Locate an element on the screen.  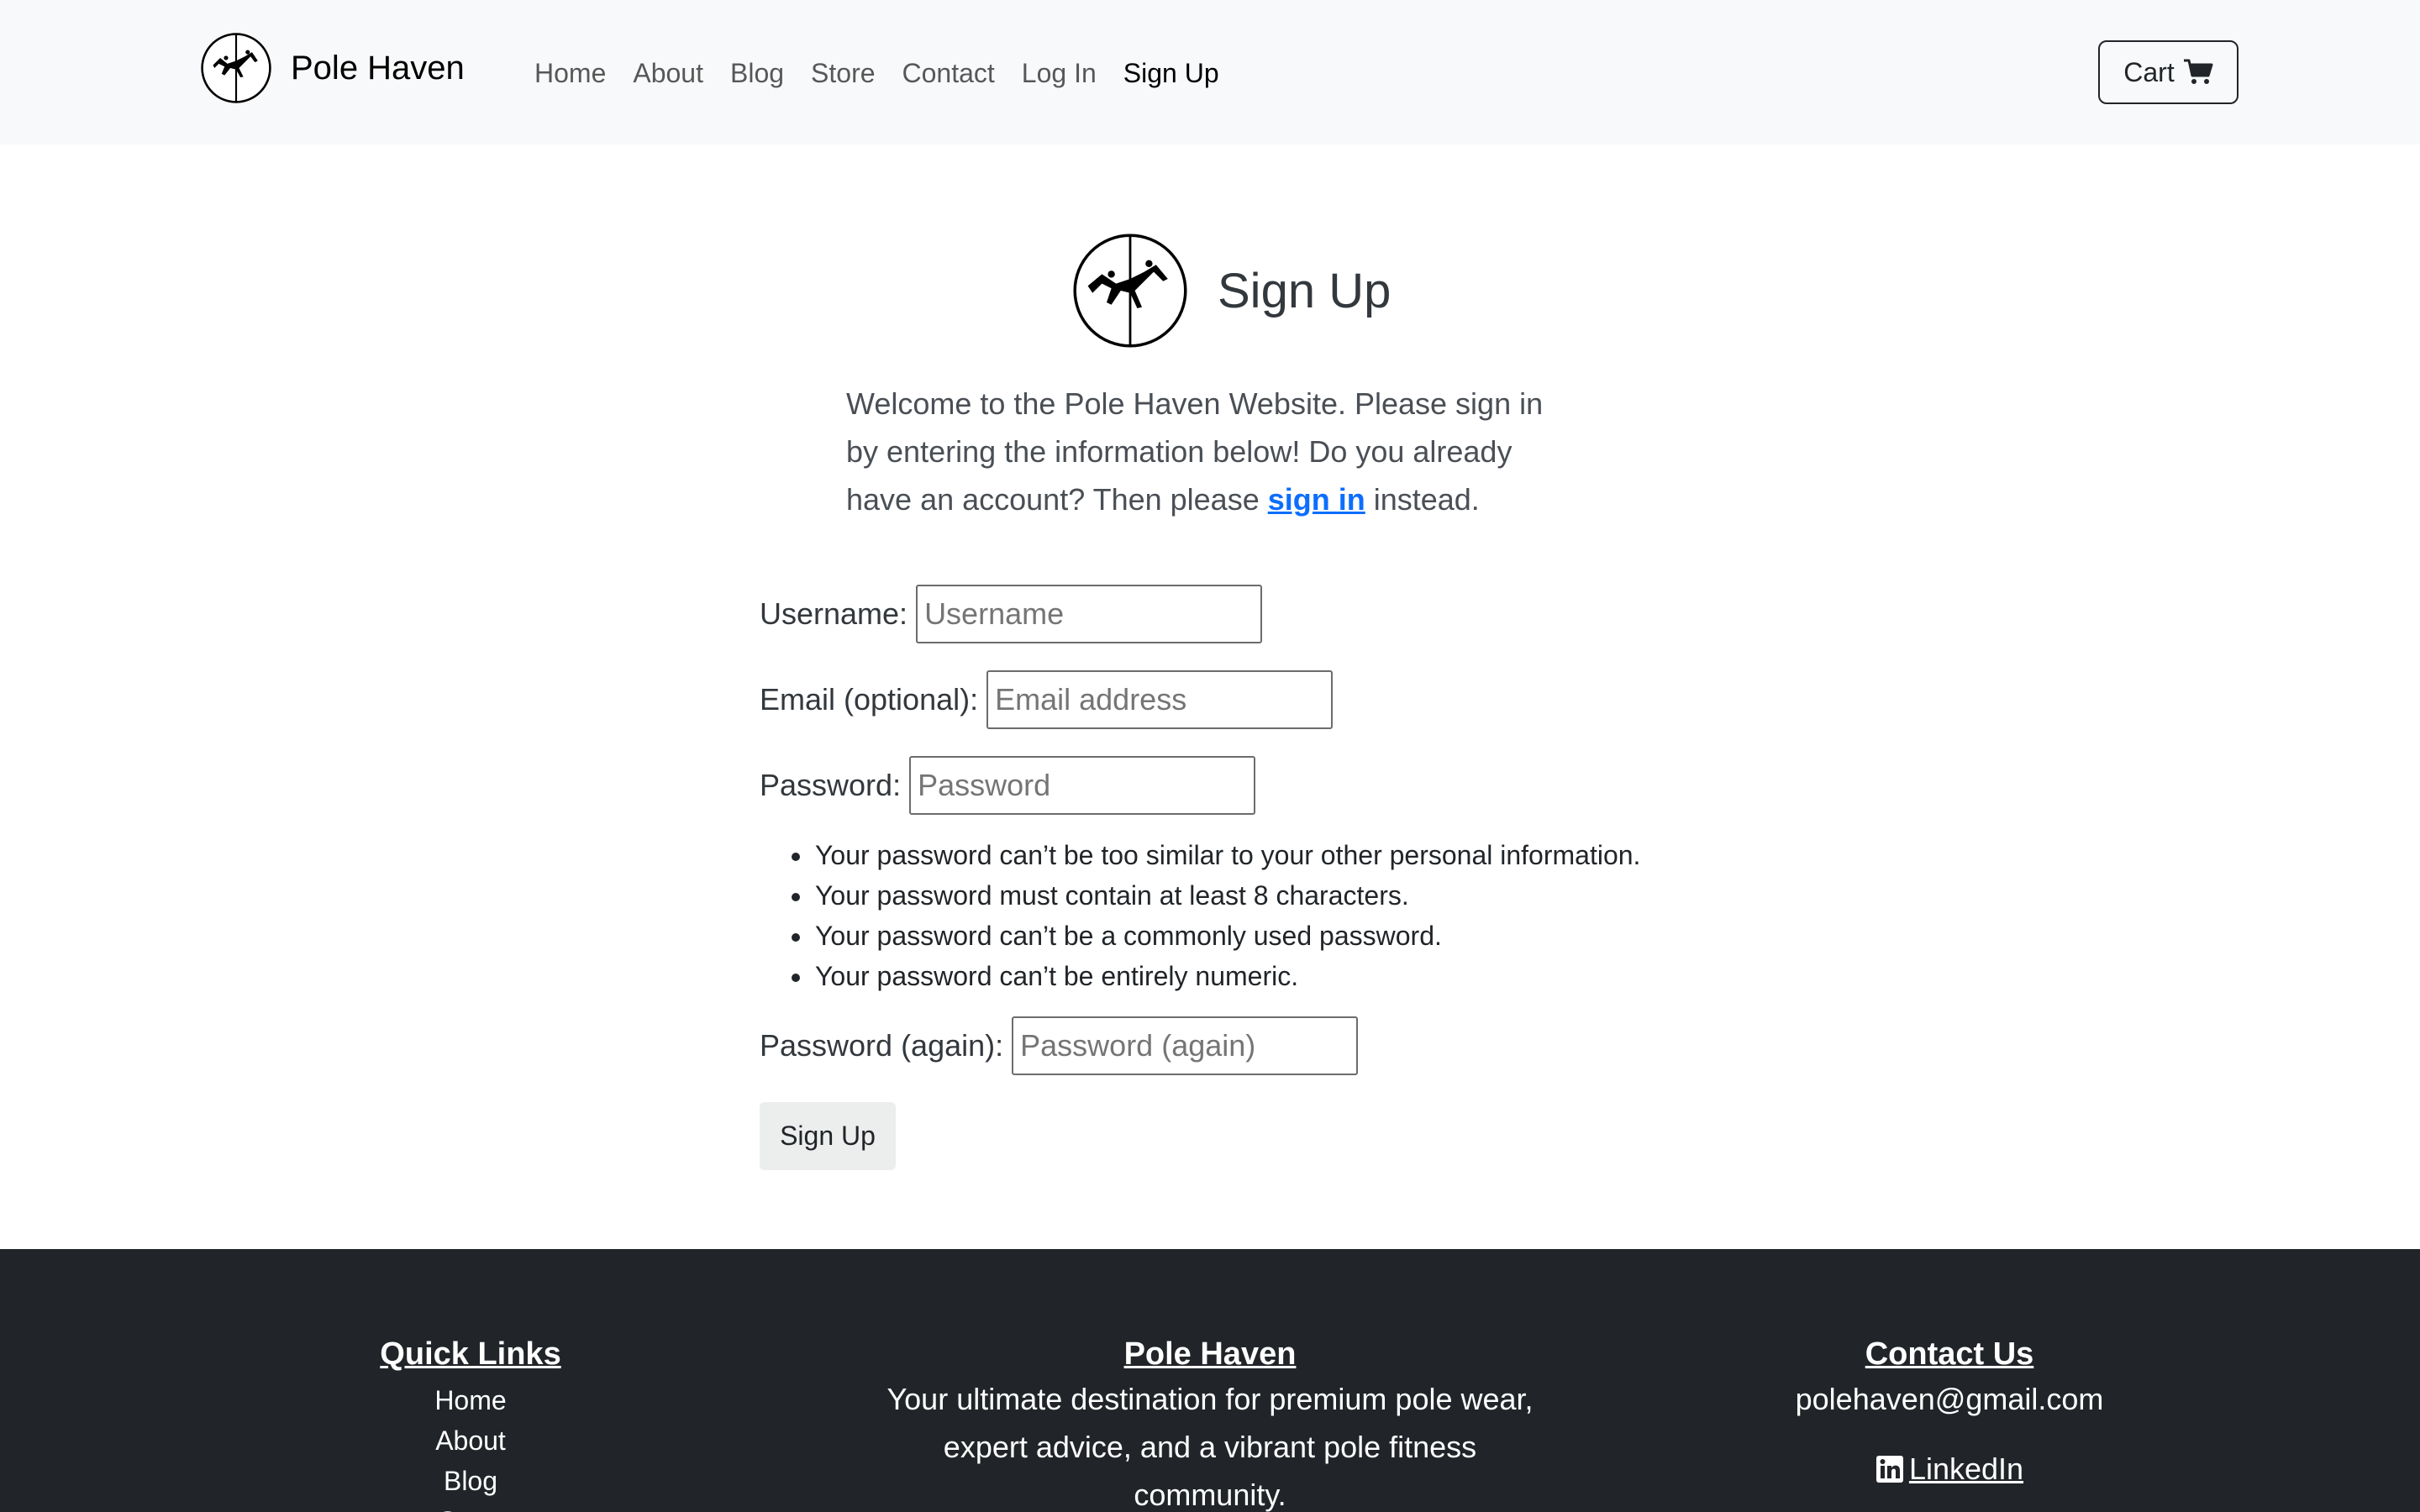
username-label: Username: is located at coordinates (834, 613).